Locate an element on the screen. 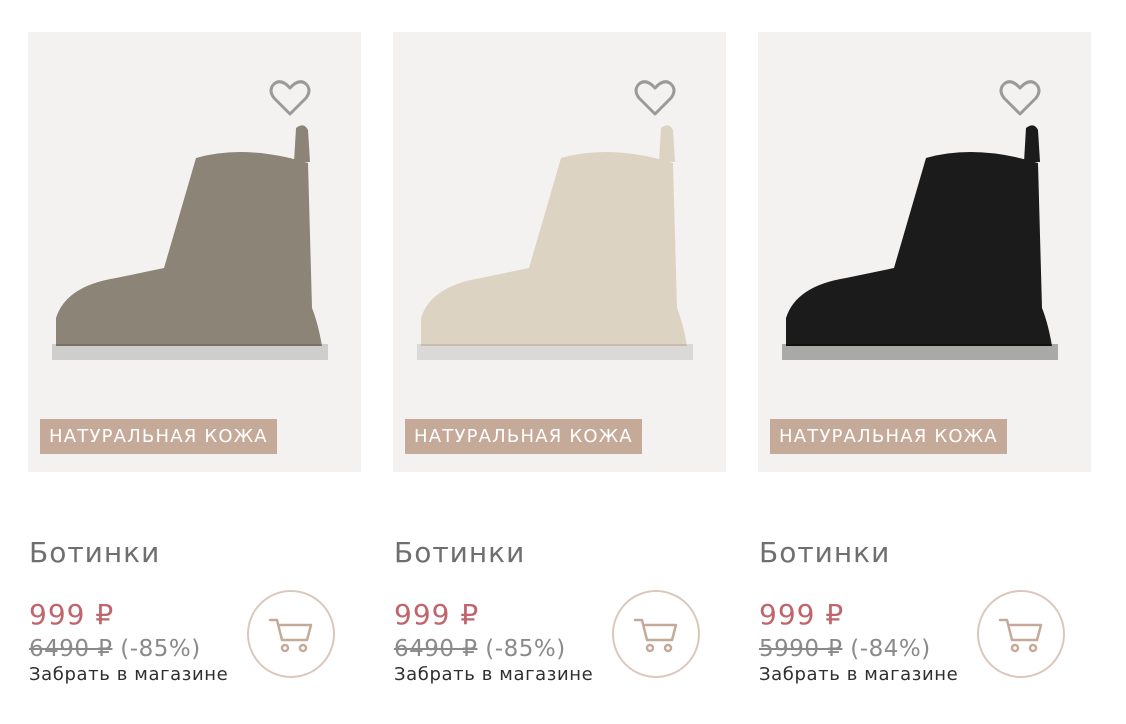  discount-percent: (-84%) is located at coordinates (890, 649).